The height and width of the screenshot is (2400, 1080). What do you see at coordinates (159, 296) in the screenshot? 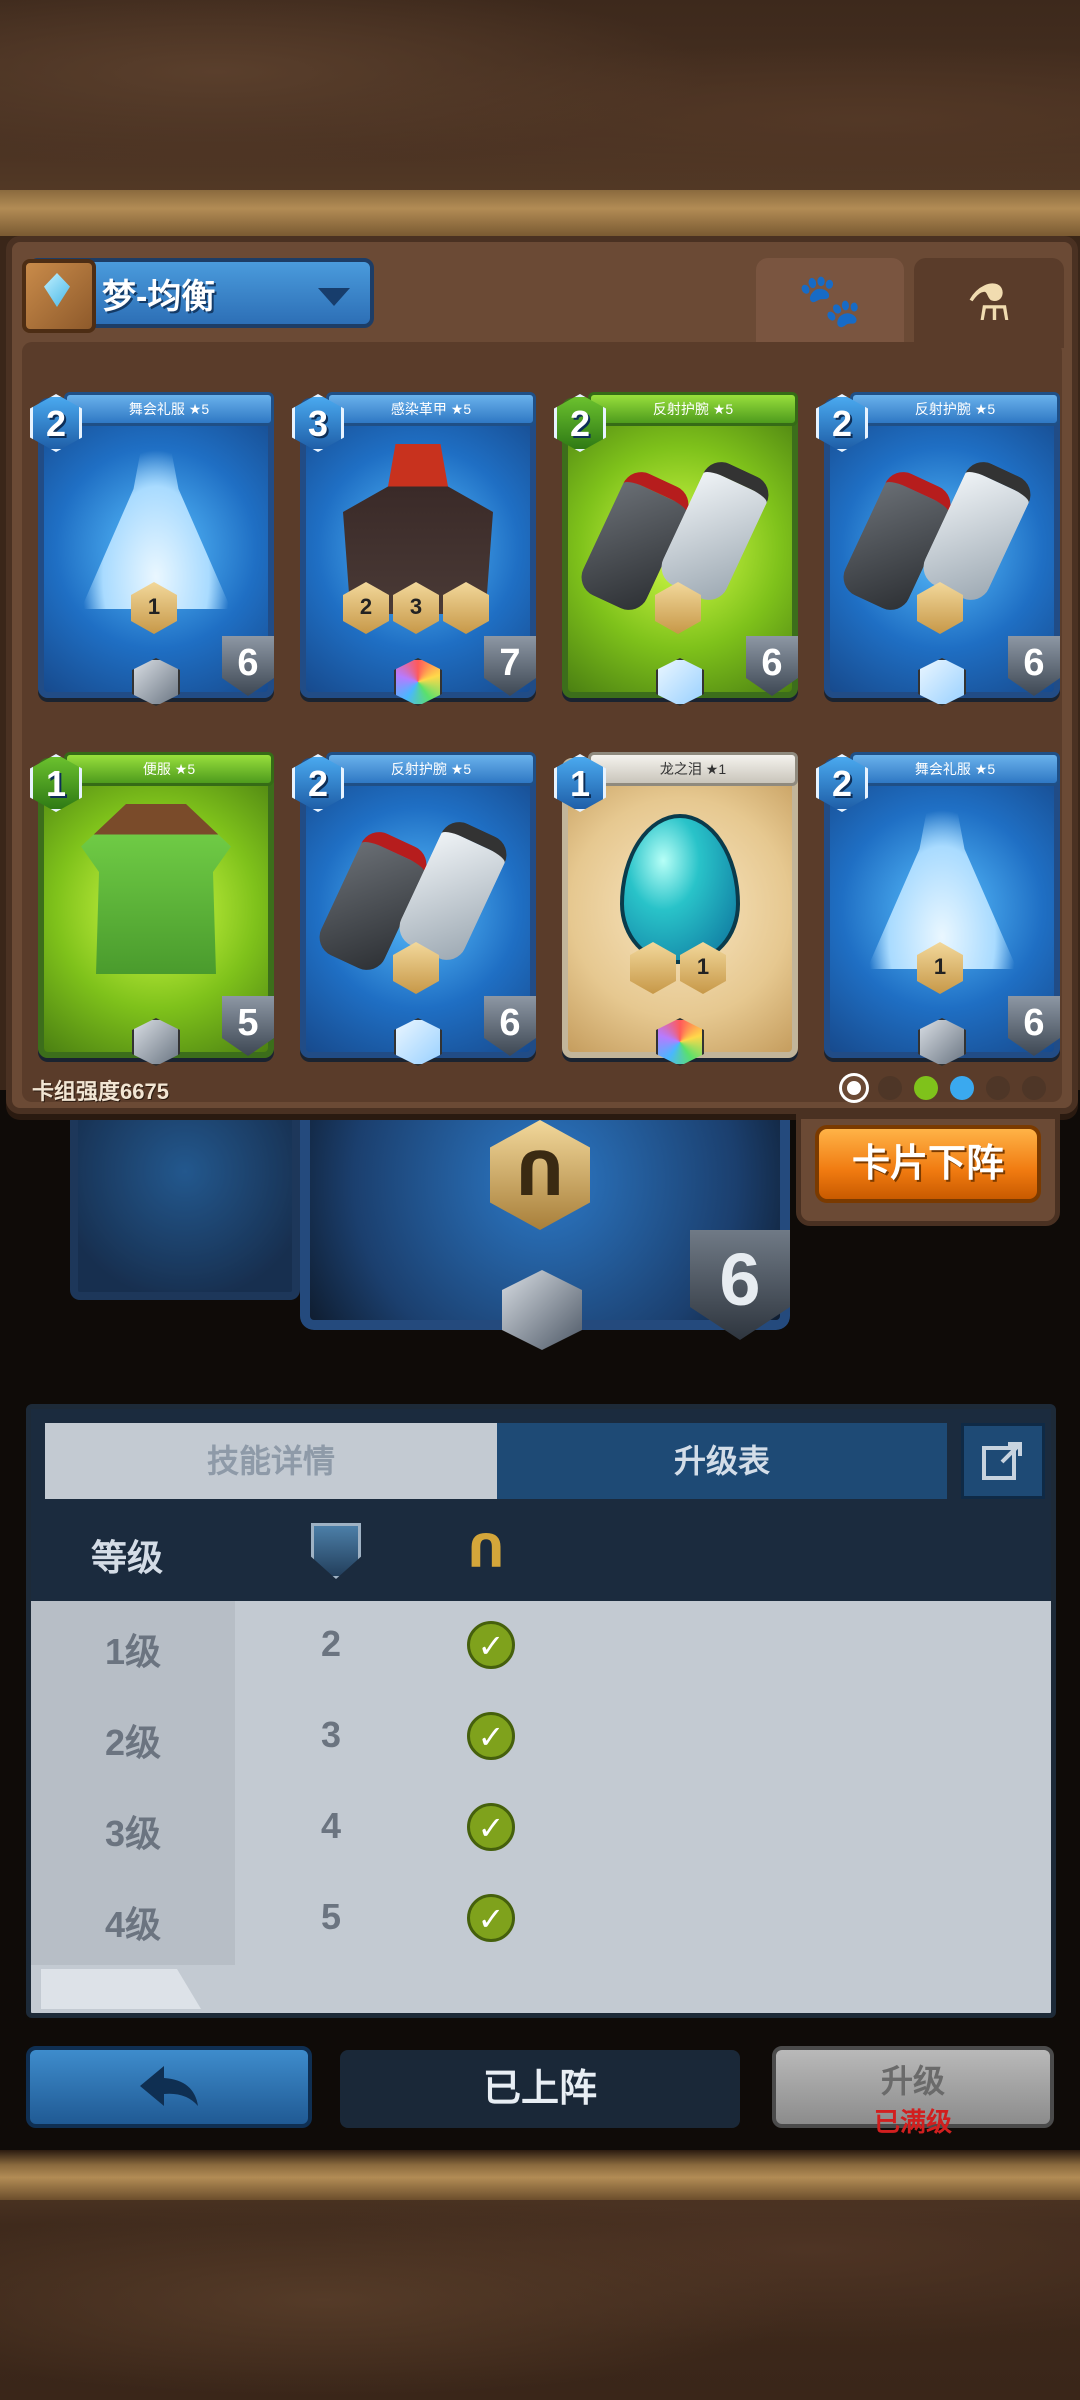
I see `deck-name: 梦-均衡` at bounding box center [159, 296].